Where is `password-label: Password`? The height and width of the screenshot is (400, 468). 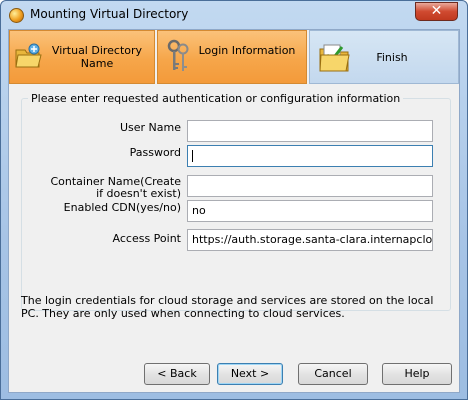
password-label: Password is located at coordinates (155, 152).